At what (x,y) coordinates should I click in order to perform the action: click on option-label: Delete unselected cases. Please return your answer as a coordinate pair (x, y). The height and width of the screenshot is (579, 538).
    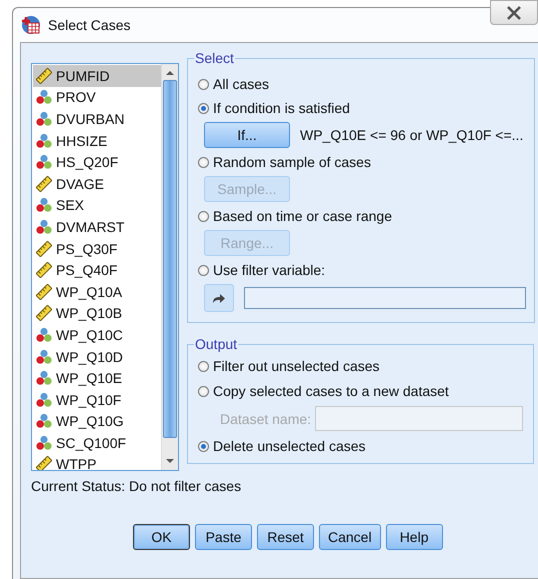
    Looking at the image, I should click on (289, 446).